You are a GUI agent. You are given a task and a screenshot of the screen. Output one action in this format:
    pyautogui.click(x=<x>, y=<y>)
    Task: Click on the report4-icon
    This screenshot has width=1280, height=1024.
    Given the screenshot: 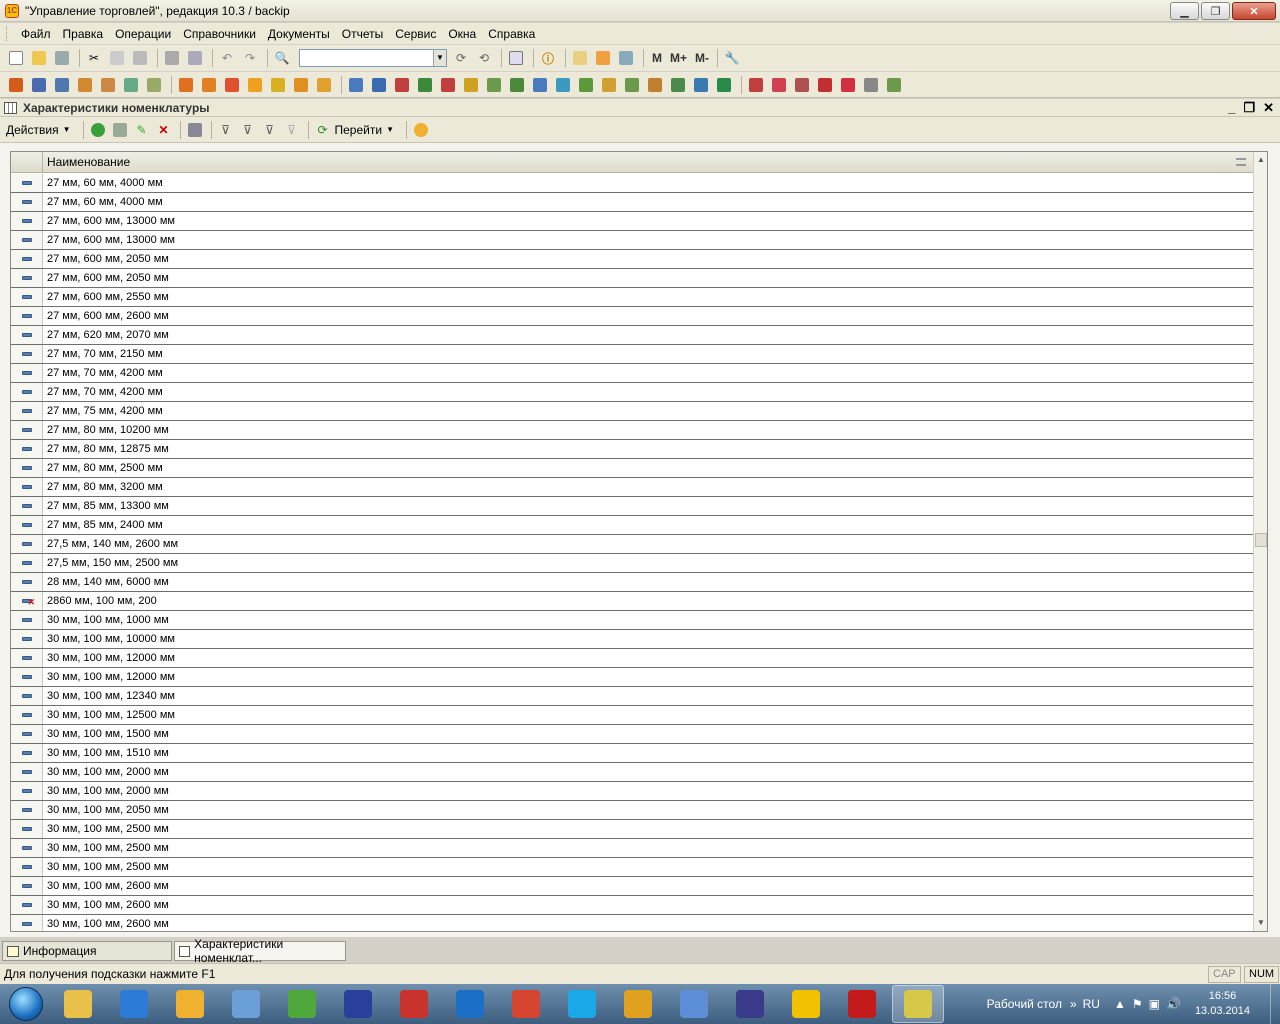 What is the action you would take?
    pyautogui.click(x=825, y=85)
    